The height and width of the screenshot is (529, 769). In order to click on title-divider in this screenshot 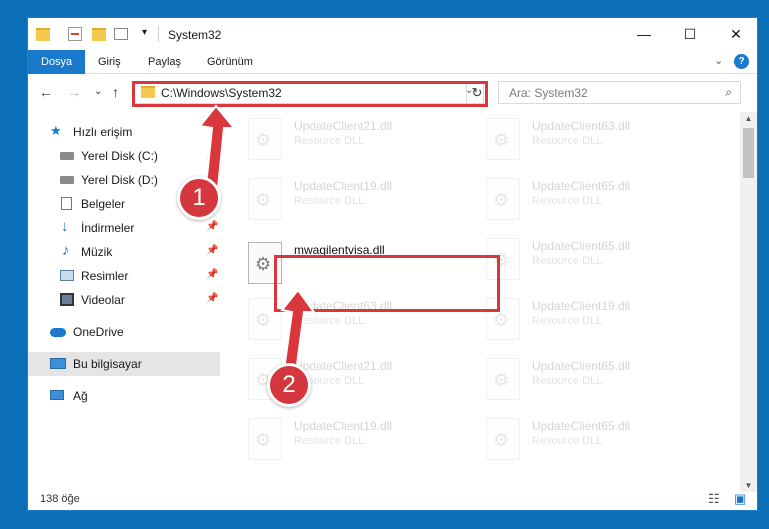, I will do `click(158, 34)`.